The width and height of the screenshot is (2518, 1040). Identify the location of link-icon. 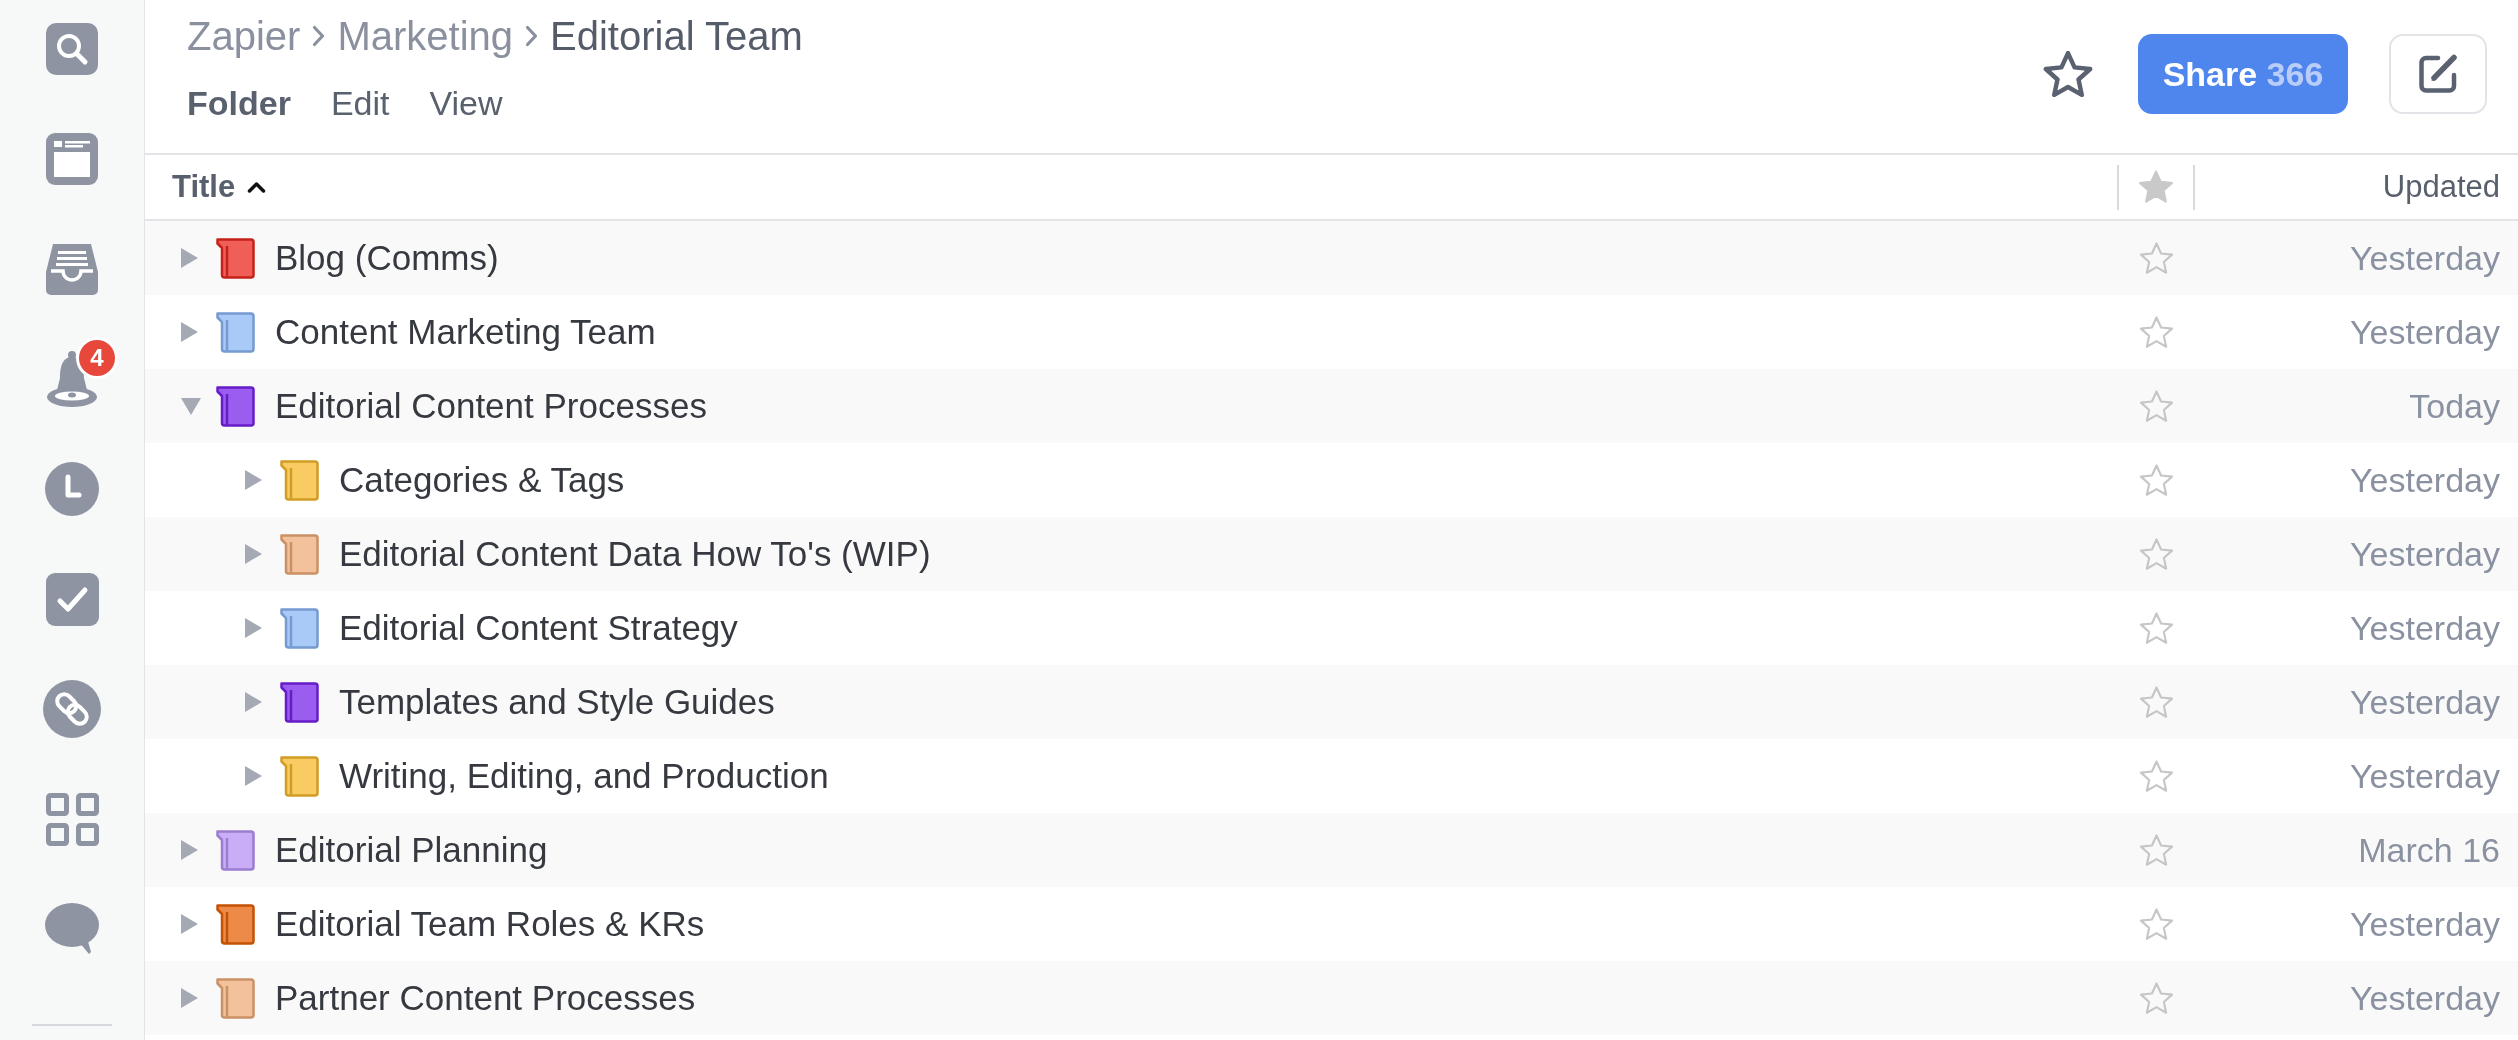
(72, 709).